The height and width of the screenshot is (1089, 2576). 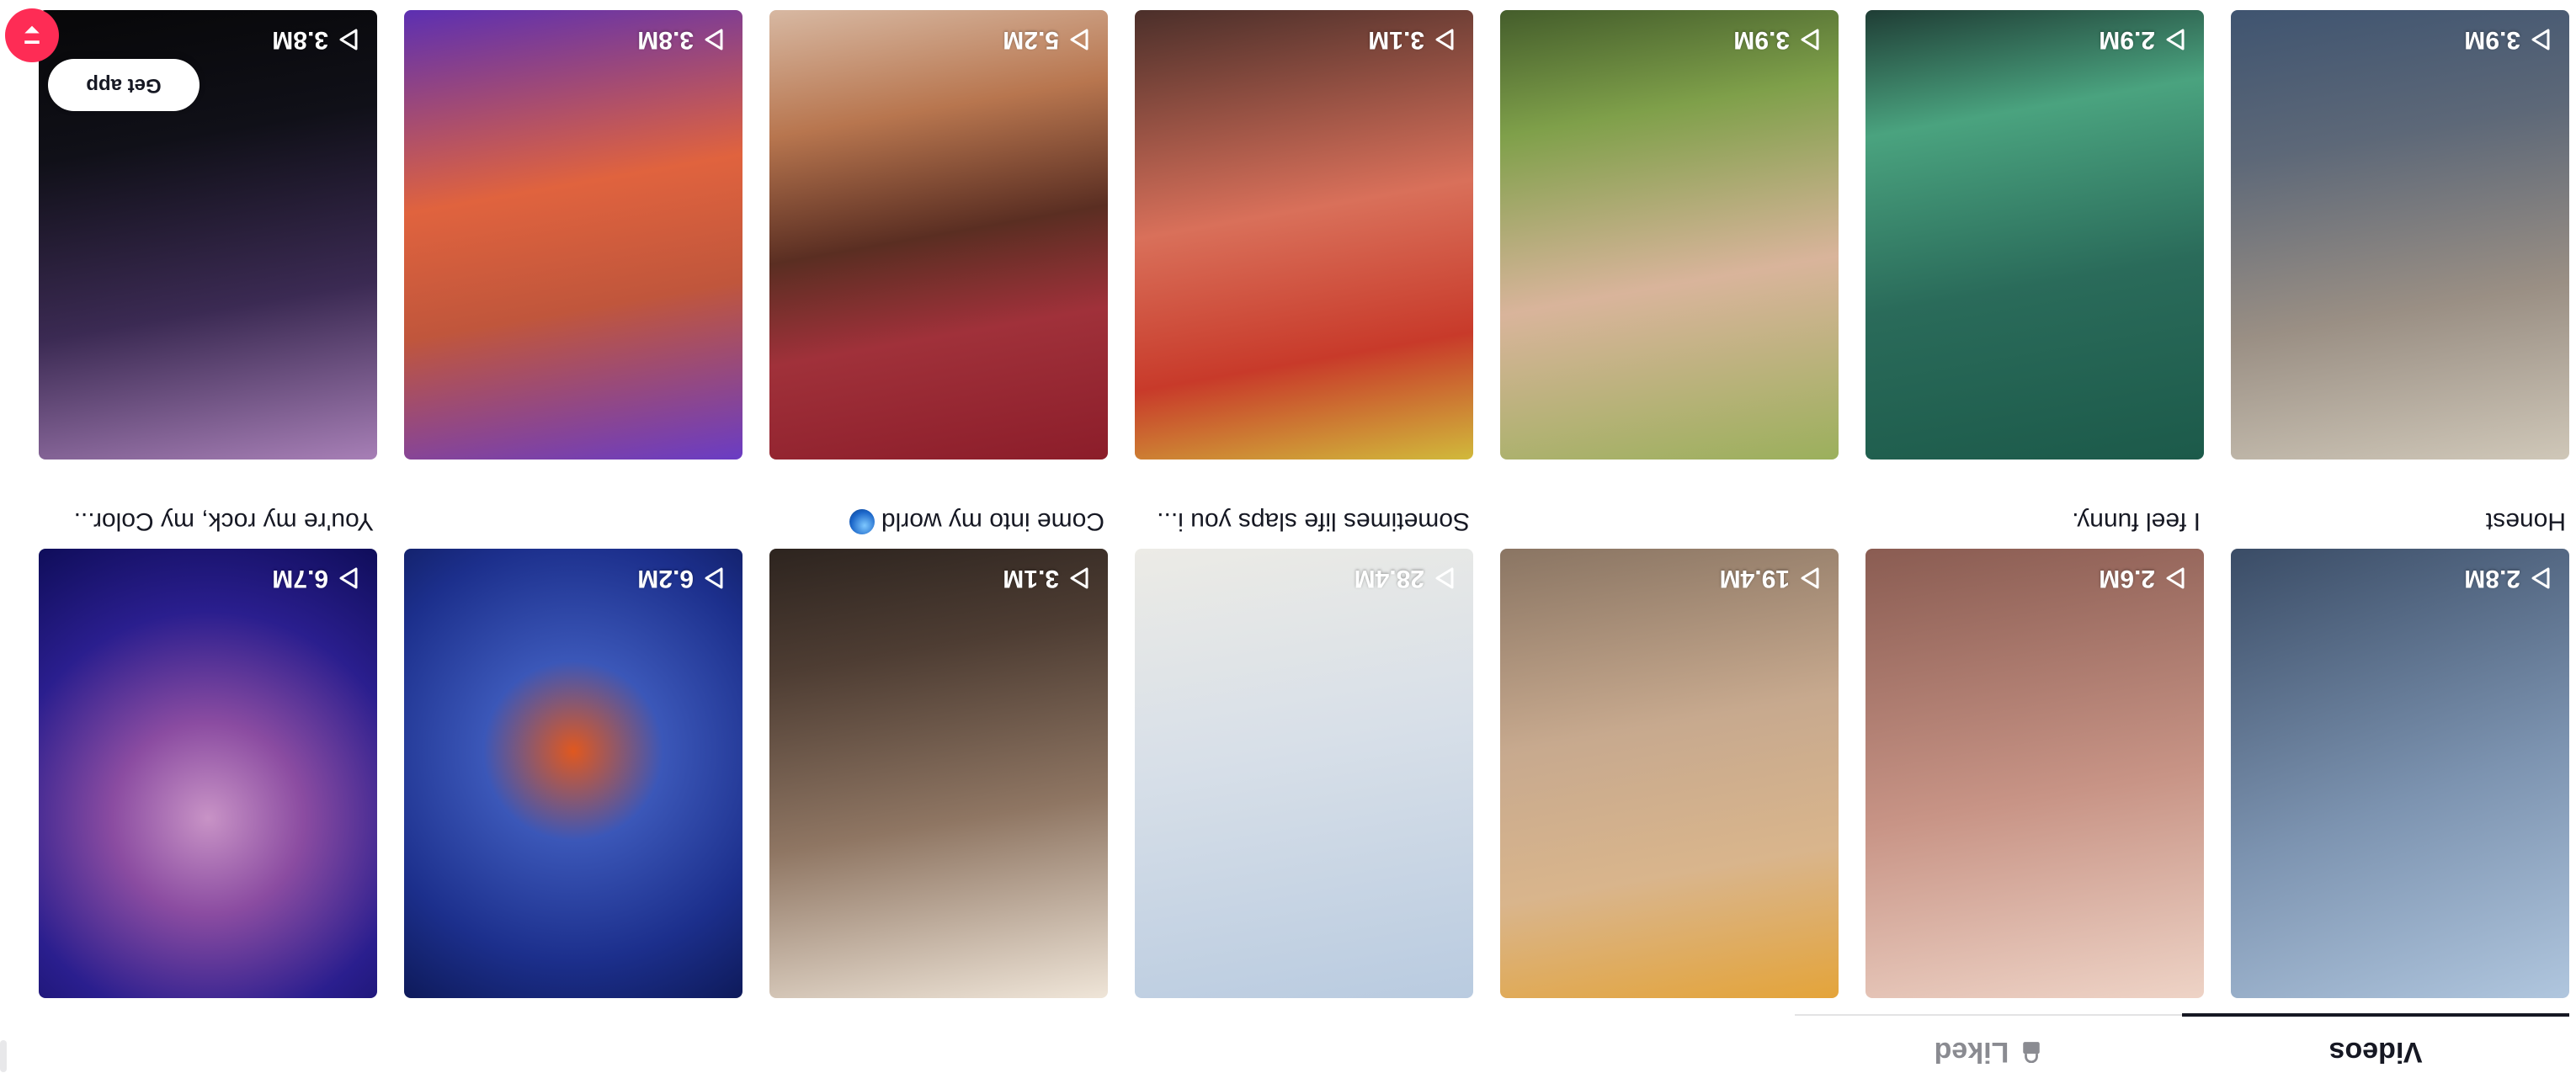 What do you see at coordinates (2400, 773) in the screenshot?
I see `video-card: 2.8M` at bounding box center [2400, 773].